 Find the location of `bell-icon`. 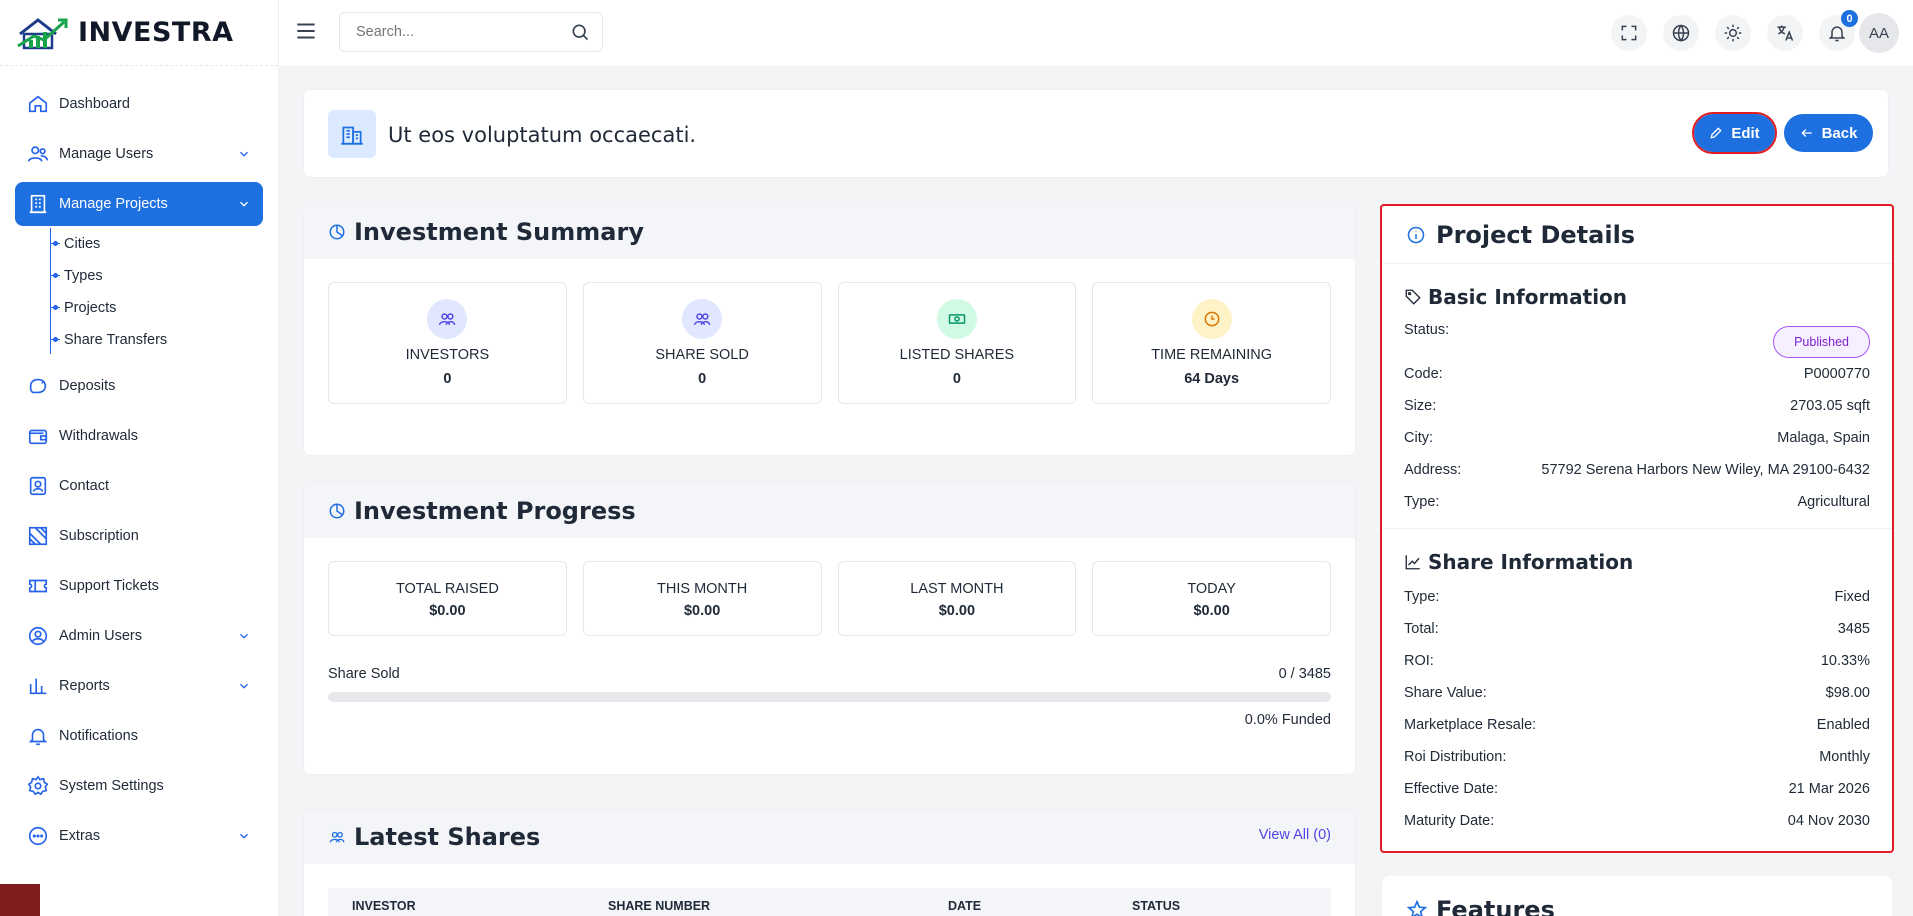

bell-icon is located at coordinates (38, 737).